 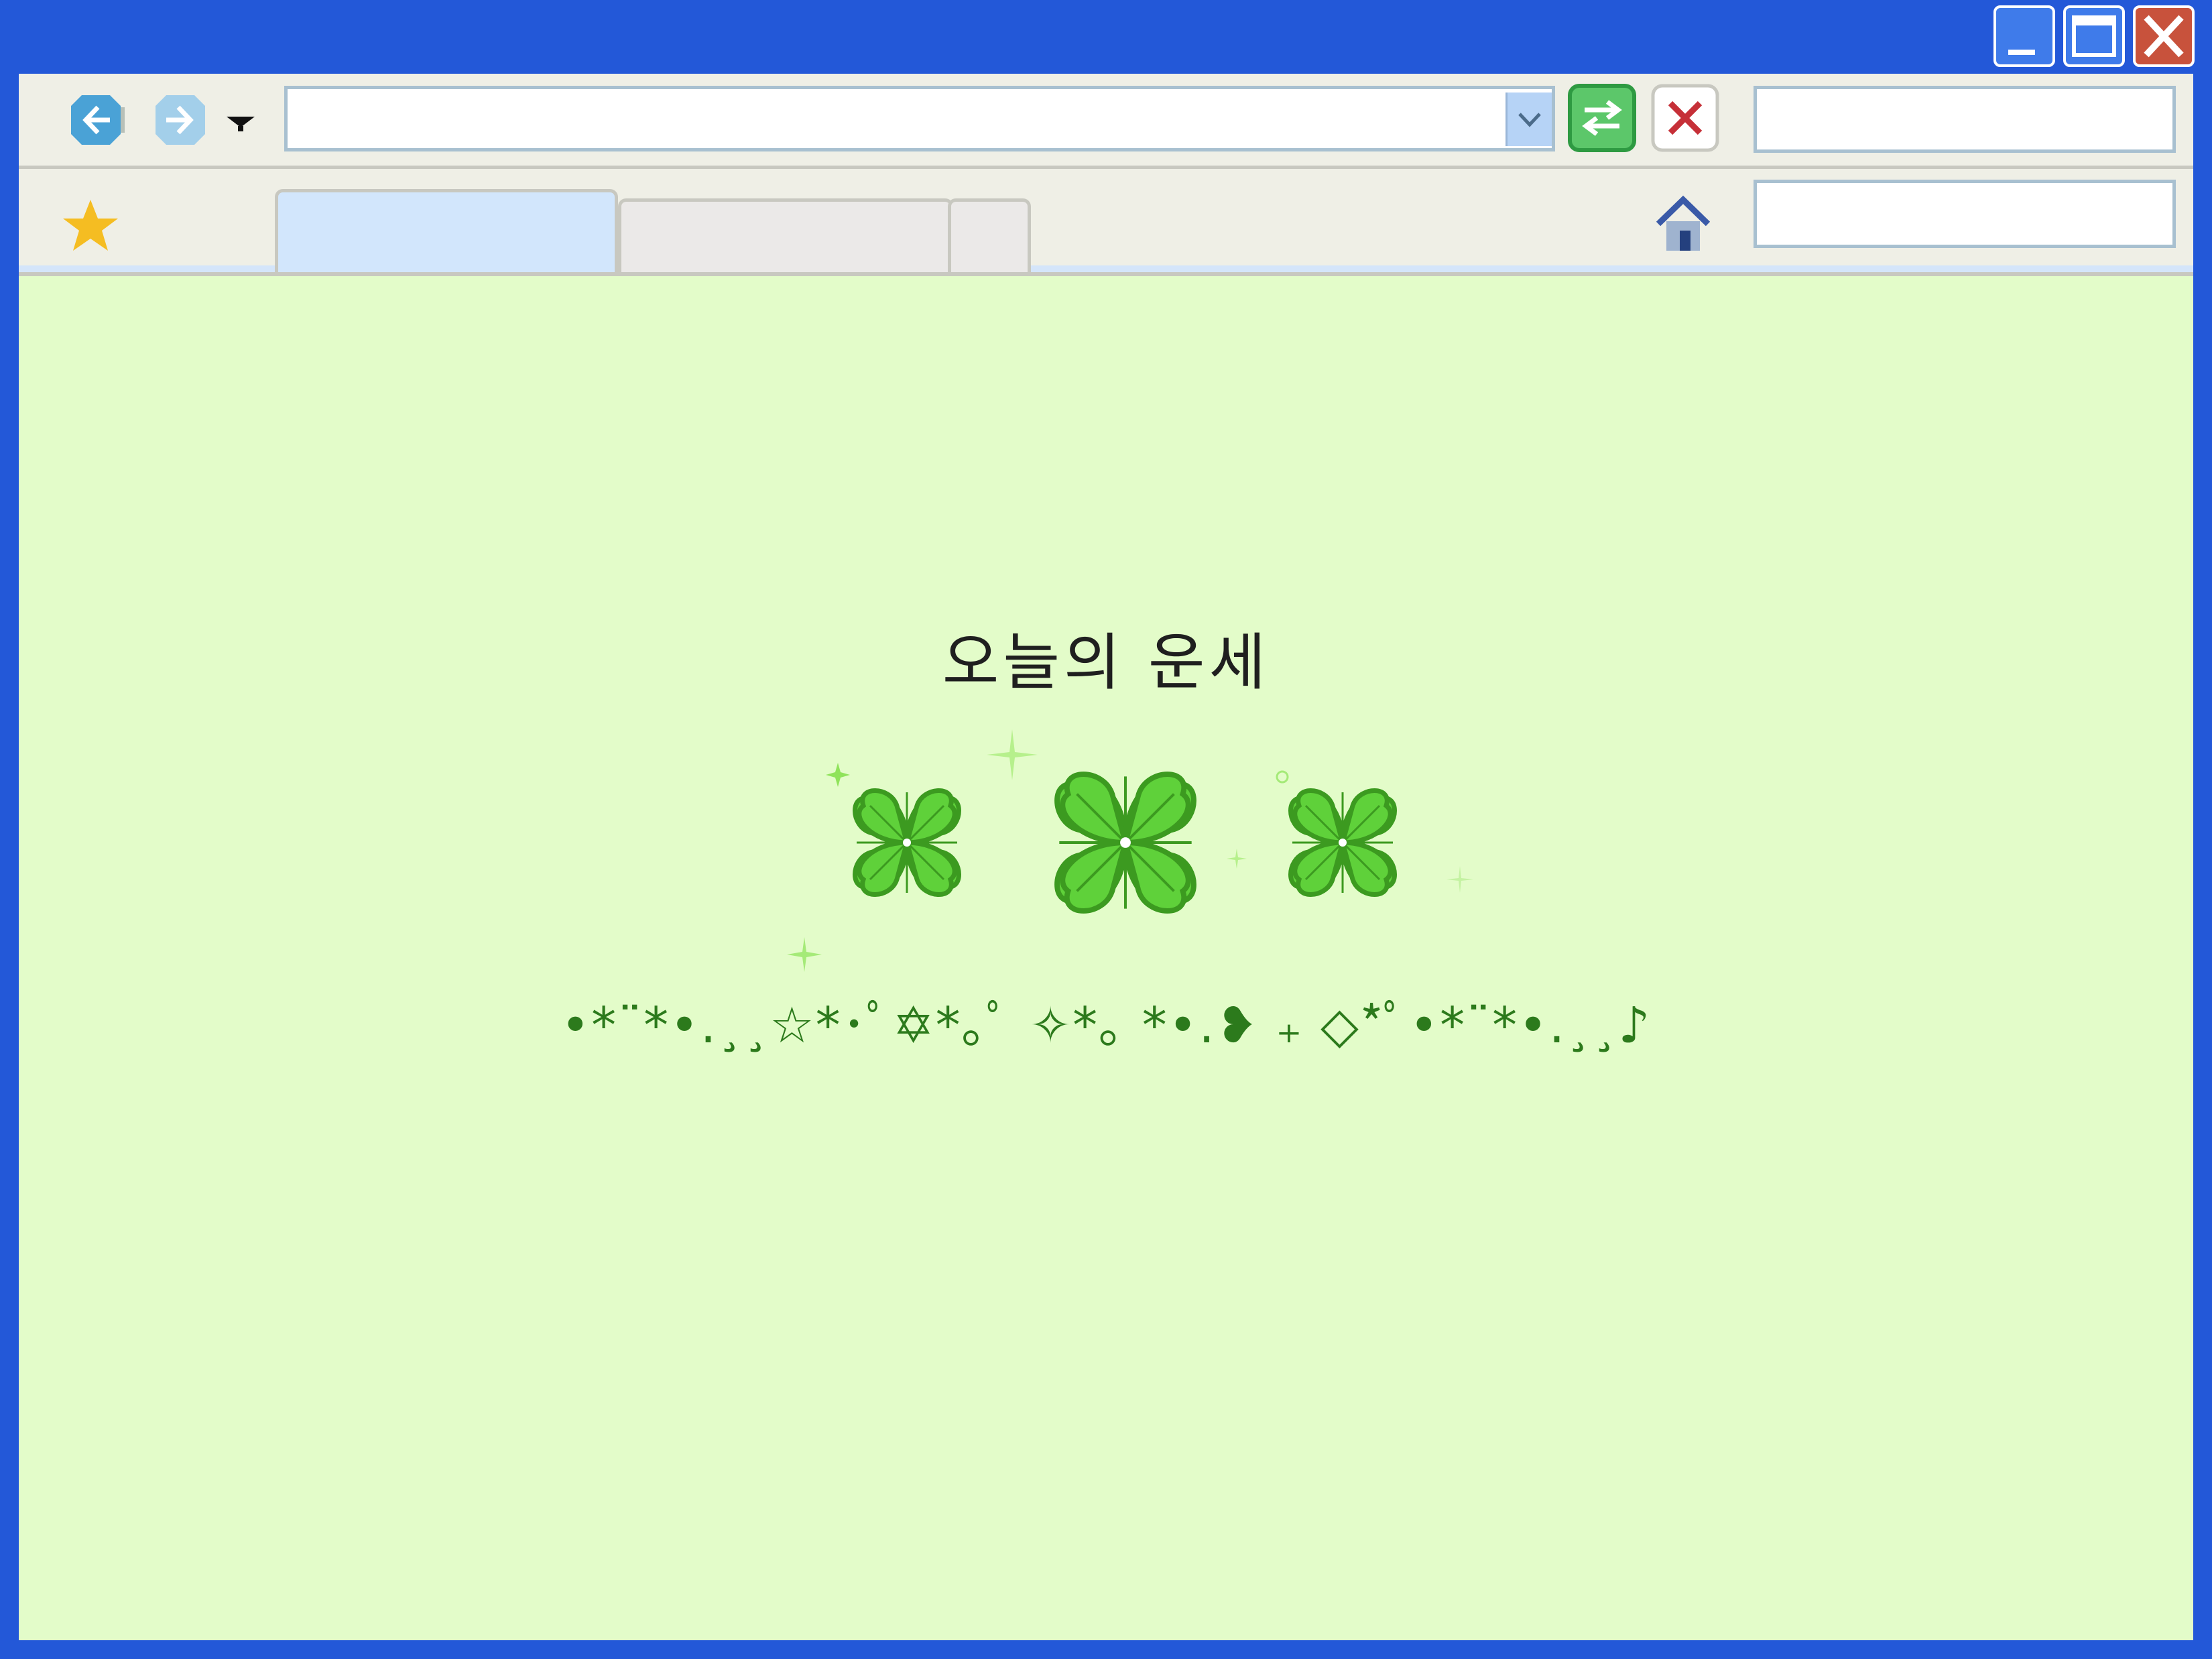 I want to click on tab-bar, so click(x=1106, y=222).